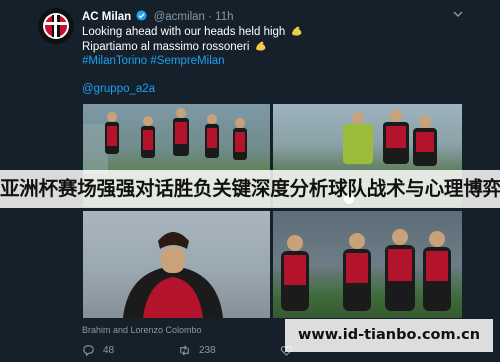 Image resolution: width=500 pixels, height=362 pixels. Describe the element at coordinates (207, 350) in the screenshot. I see `retweet-count: 238` at that location.